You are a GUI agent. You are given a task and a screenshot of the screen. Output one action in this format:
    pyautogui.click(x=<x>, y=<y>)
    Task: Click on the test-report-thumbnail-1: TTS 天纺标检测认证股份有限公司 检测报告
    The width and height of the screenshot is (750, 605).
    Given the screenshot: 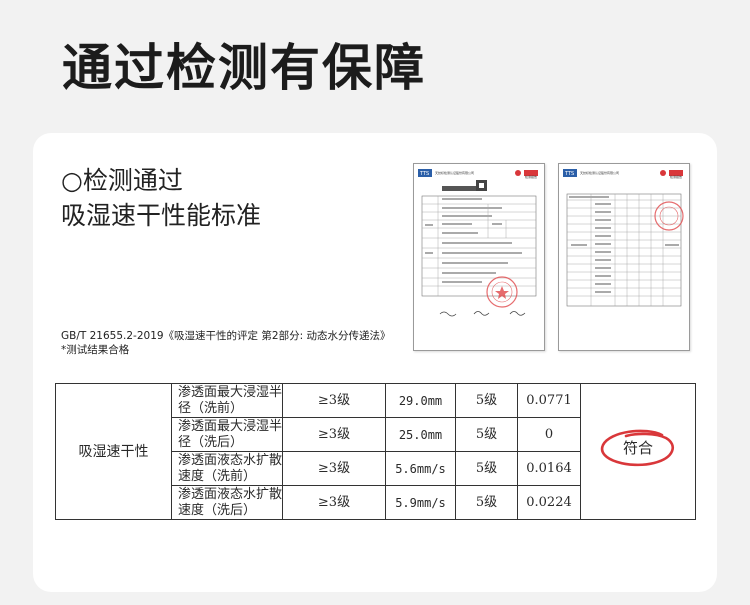 What is the action you would take?
    pyautogui.click(x=479, y=257)
    